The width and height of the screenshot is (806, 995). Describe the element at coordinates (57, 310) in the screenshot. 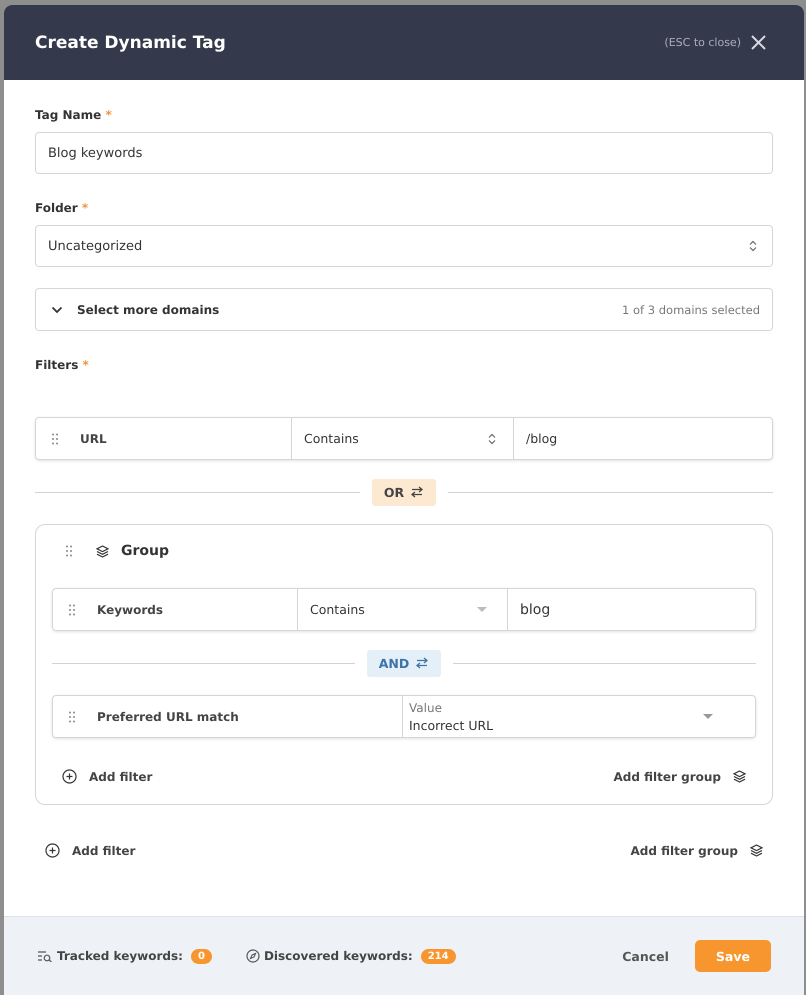

I see `chevron-down-icon` at that location.